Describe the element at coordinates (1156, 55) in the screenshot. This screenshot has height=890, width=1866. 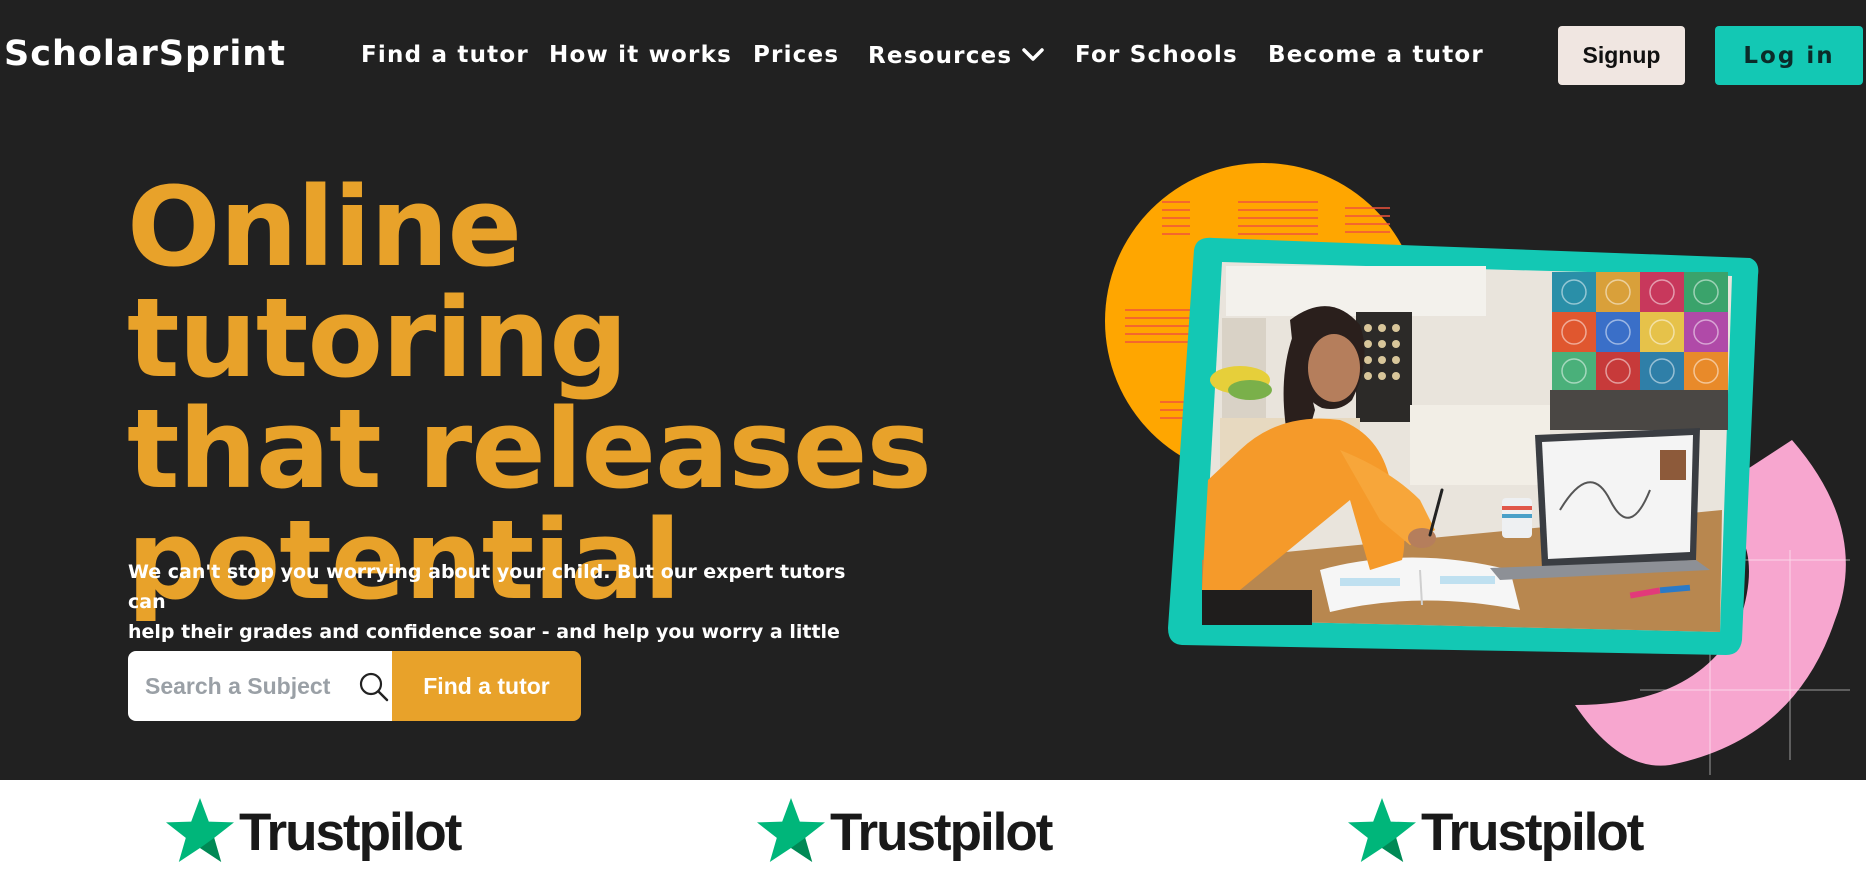
I see `nav-for-schools: For Schools` at that location.